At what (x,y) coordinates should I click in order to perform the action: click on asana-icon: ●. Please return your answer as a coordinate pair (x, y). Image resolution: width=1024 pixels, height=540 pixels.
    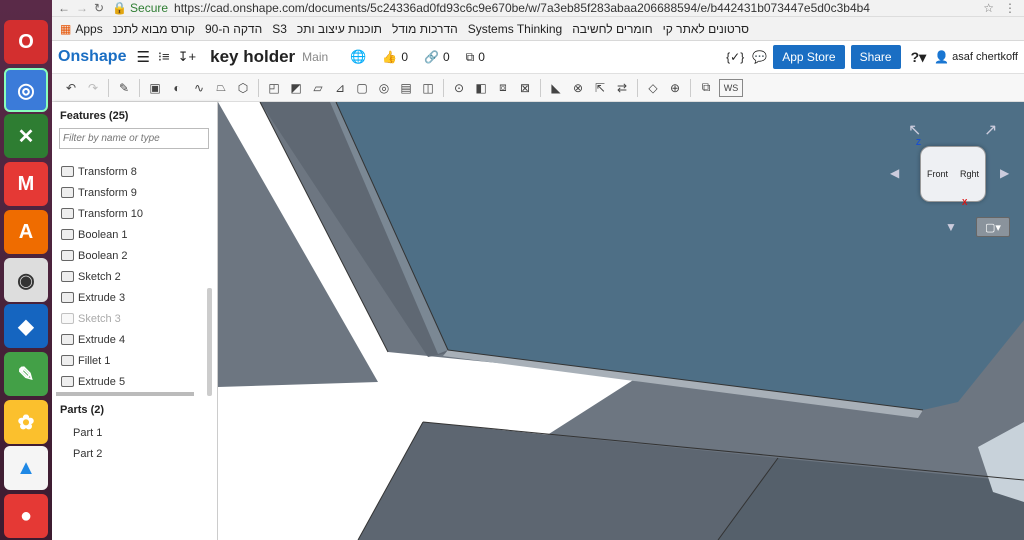
    Looking at the image, I should click on (26, 516).